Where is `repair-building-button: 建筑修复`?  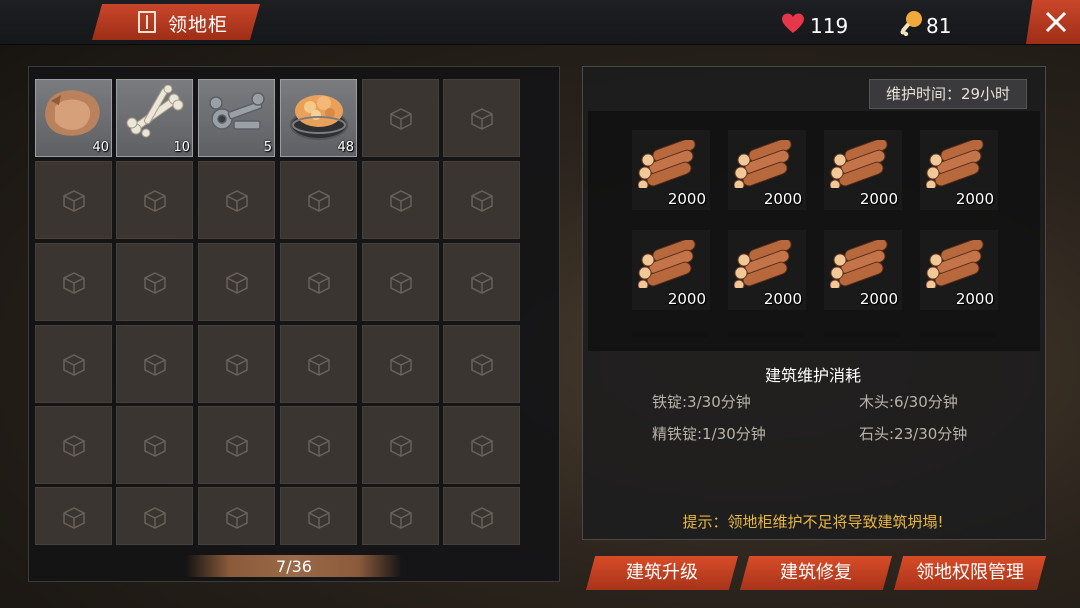
repair-building-button: 建筑修复 is located at coordinates (816, 573).